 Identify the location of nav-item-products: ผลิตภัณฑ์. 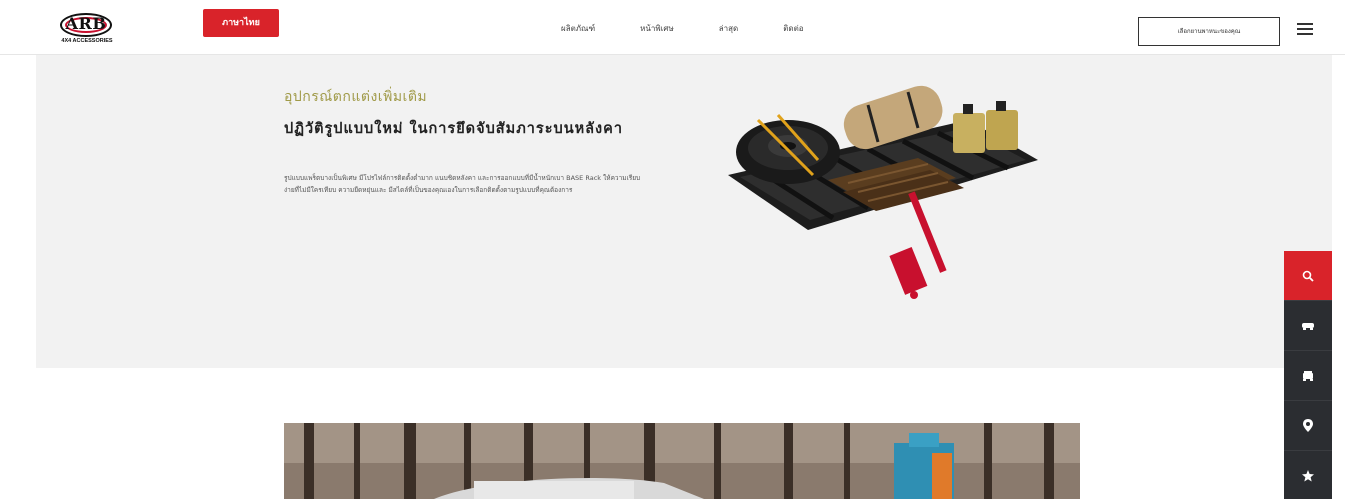
(578, 28).